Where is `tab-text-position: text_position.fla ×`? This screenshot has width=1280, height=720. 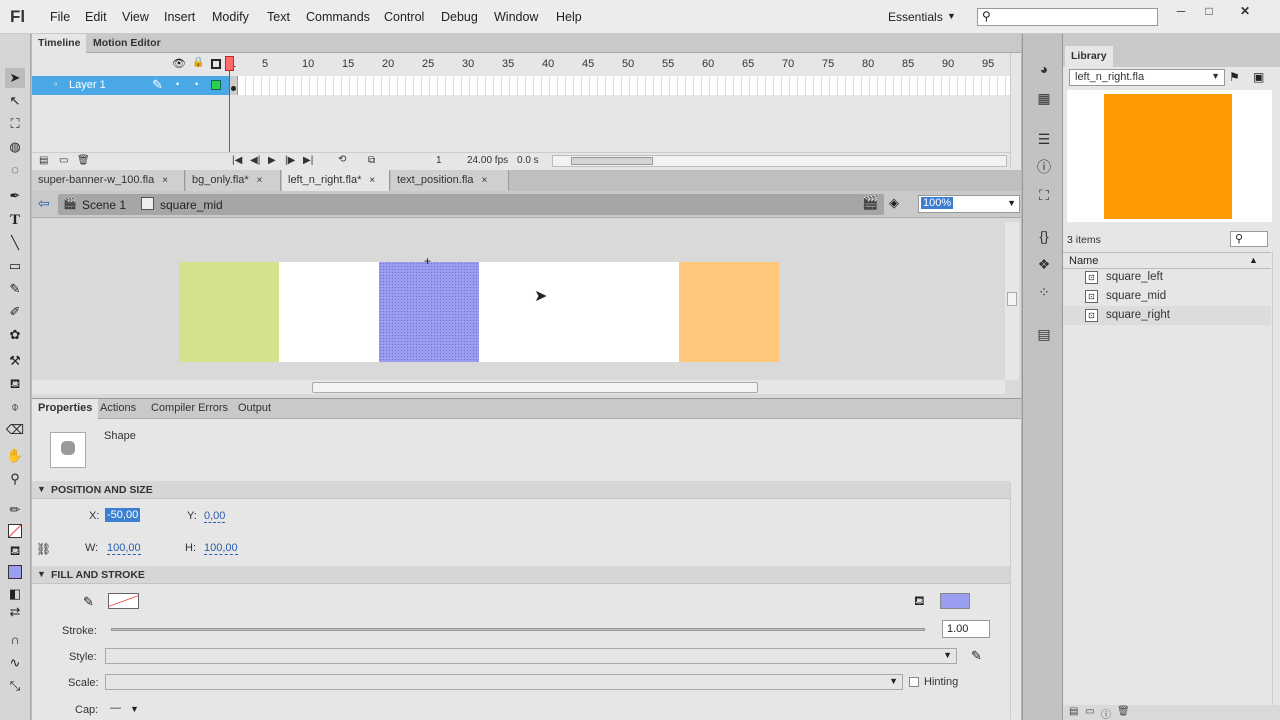 tab-text-position: text_position.fla × is located at coordinates (450, 180).